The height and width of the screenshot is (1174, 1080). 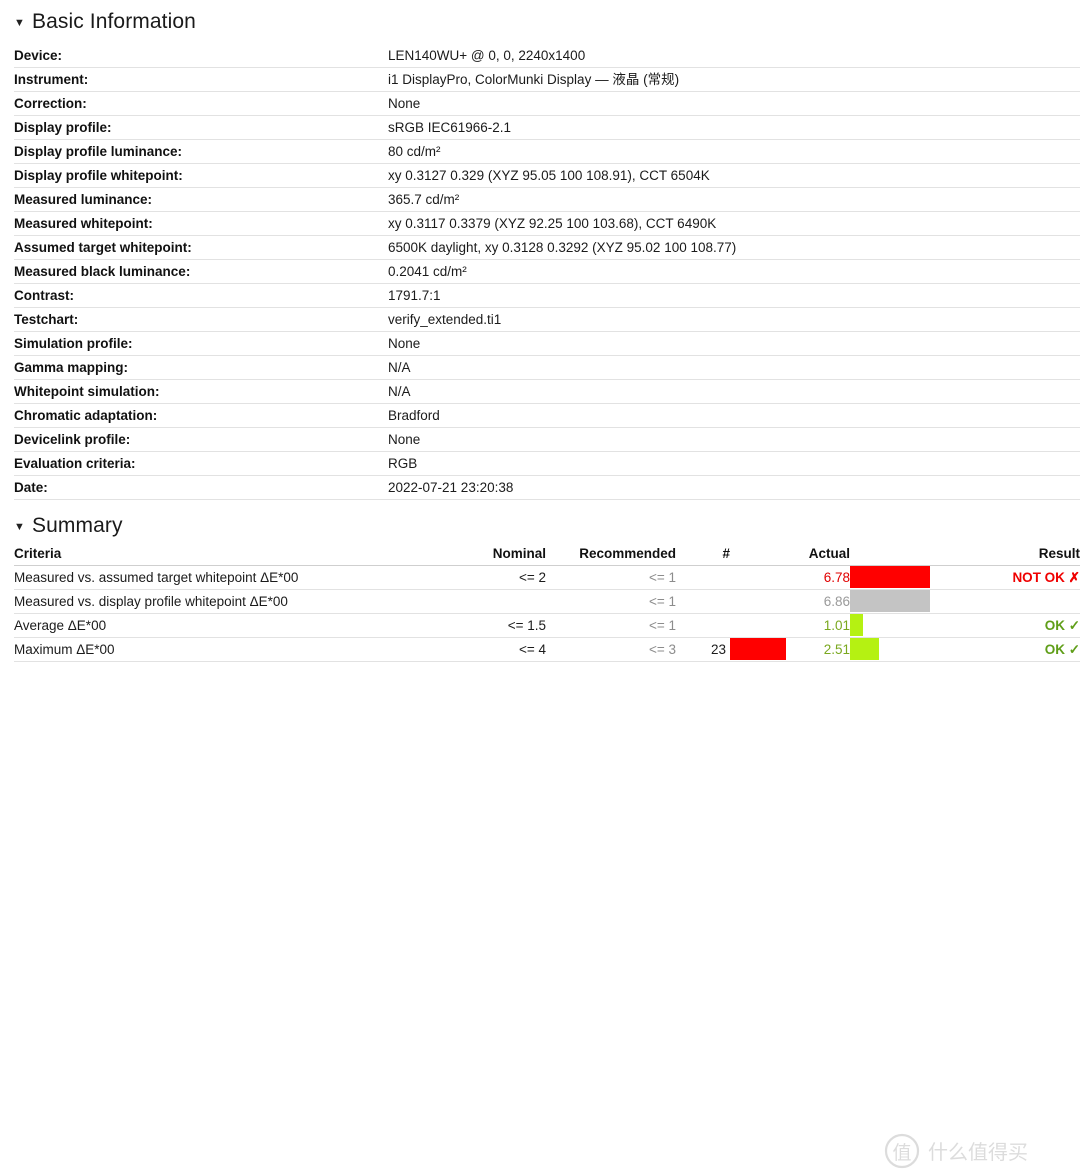 What do you see at coordinates (1009, 577) in the screenshot?
I see `status-badge: NOT OK ✗` at bounding box center [1009, 577].